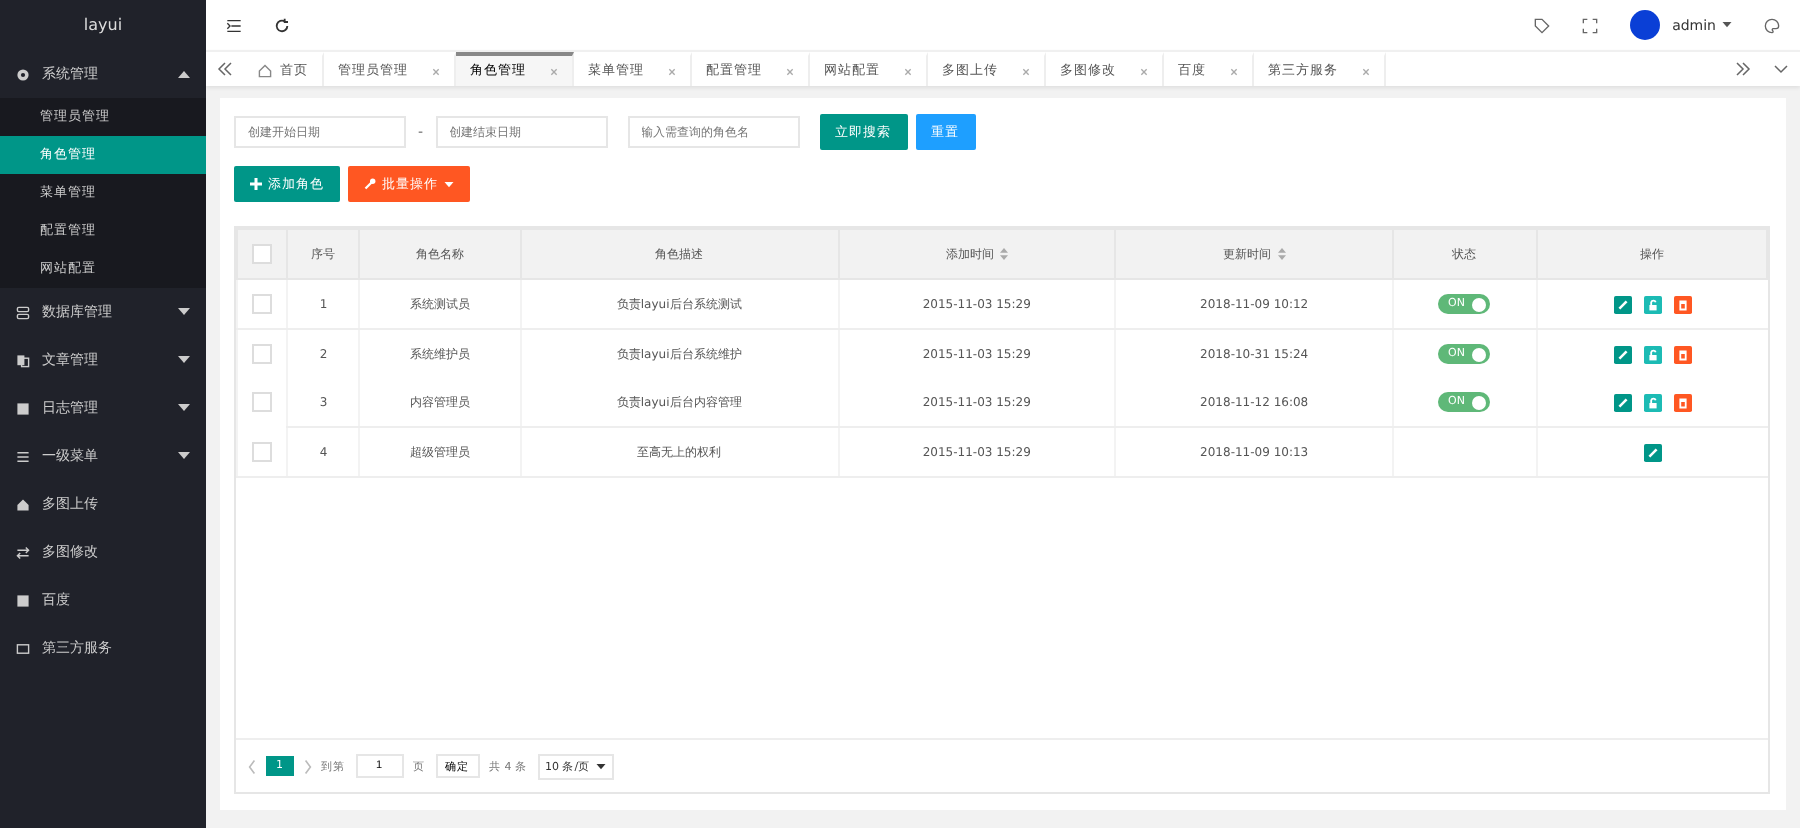 Image resolution: width=1800 pixels, height=828 pixels. Describe the element at coordinates (1590, 25) in the screenshot. I see `fullscreen-icon` at that location.